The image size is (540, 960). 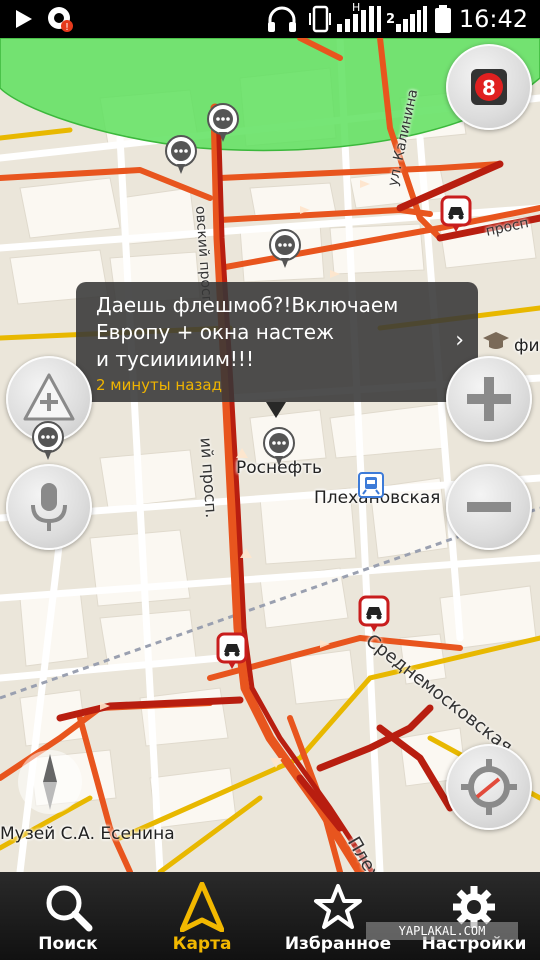 I want to click on balloon-tail, so click(x=276, y=410).